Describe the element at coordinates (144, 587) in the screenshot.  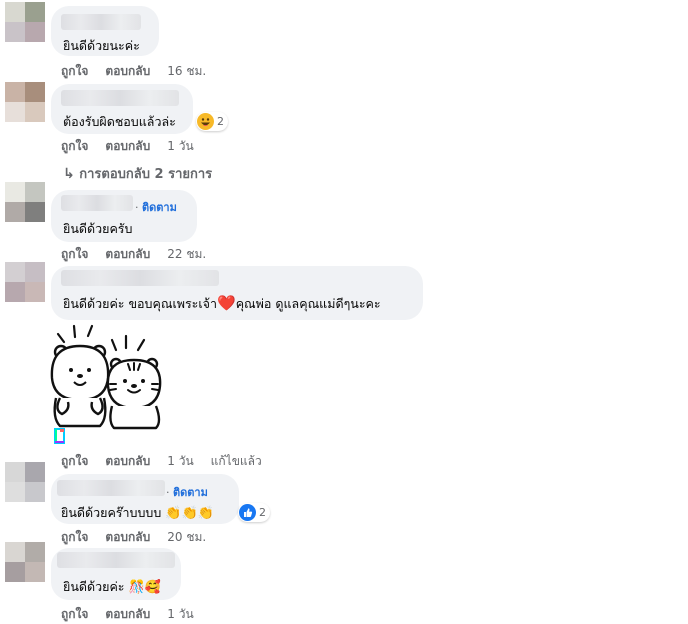
I see `celebration-emojis: 🎊🥰` at that location.